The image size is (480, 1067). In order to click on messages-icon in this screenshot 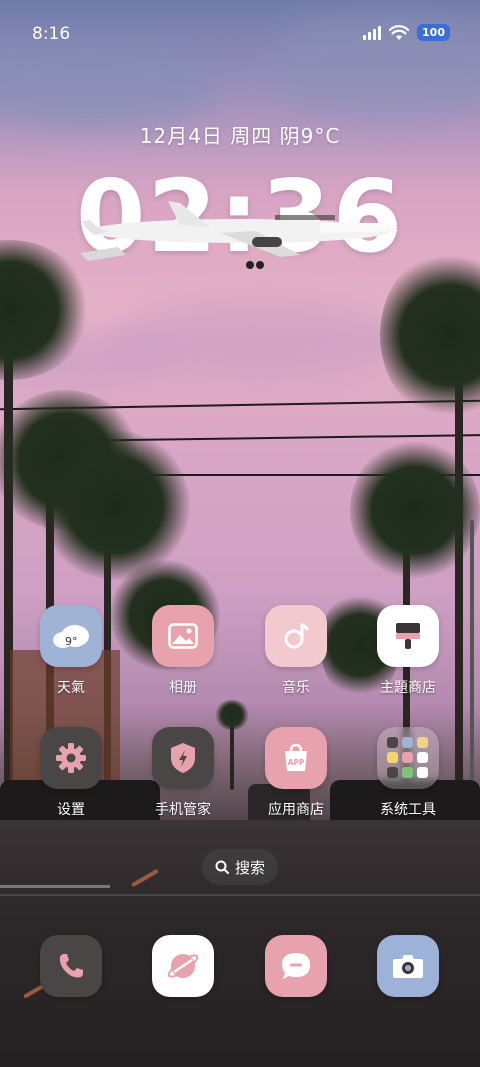, I will do `click(296, 966)`.